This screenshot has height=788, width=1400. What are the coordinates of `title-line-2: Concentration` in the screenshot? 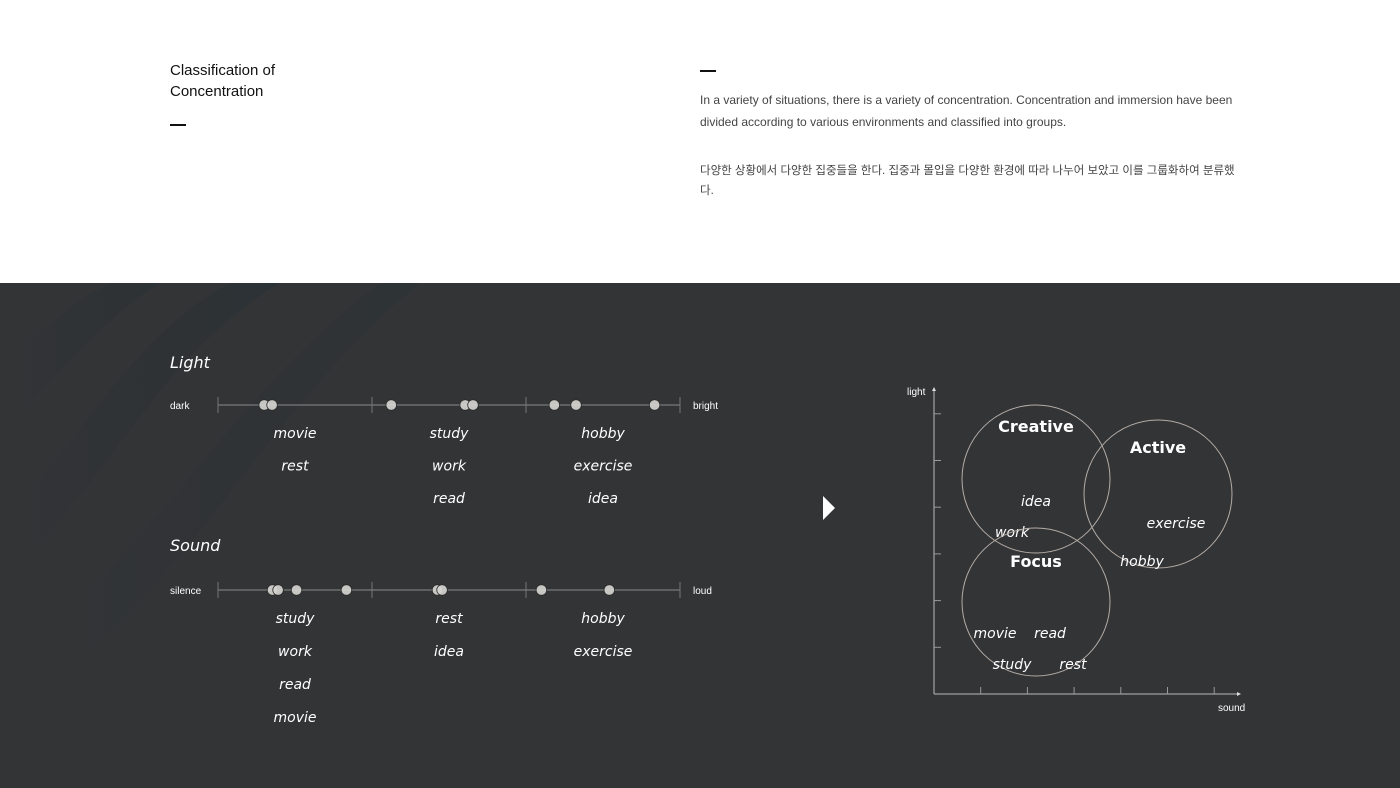 It's located at (217, 91).